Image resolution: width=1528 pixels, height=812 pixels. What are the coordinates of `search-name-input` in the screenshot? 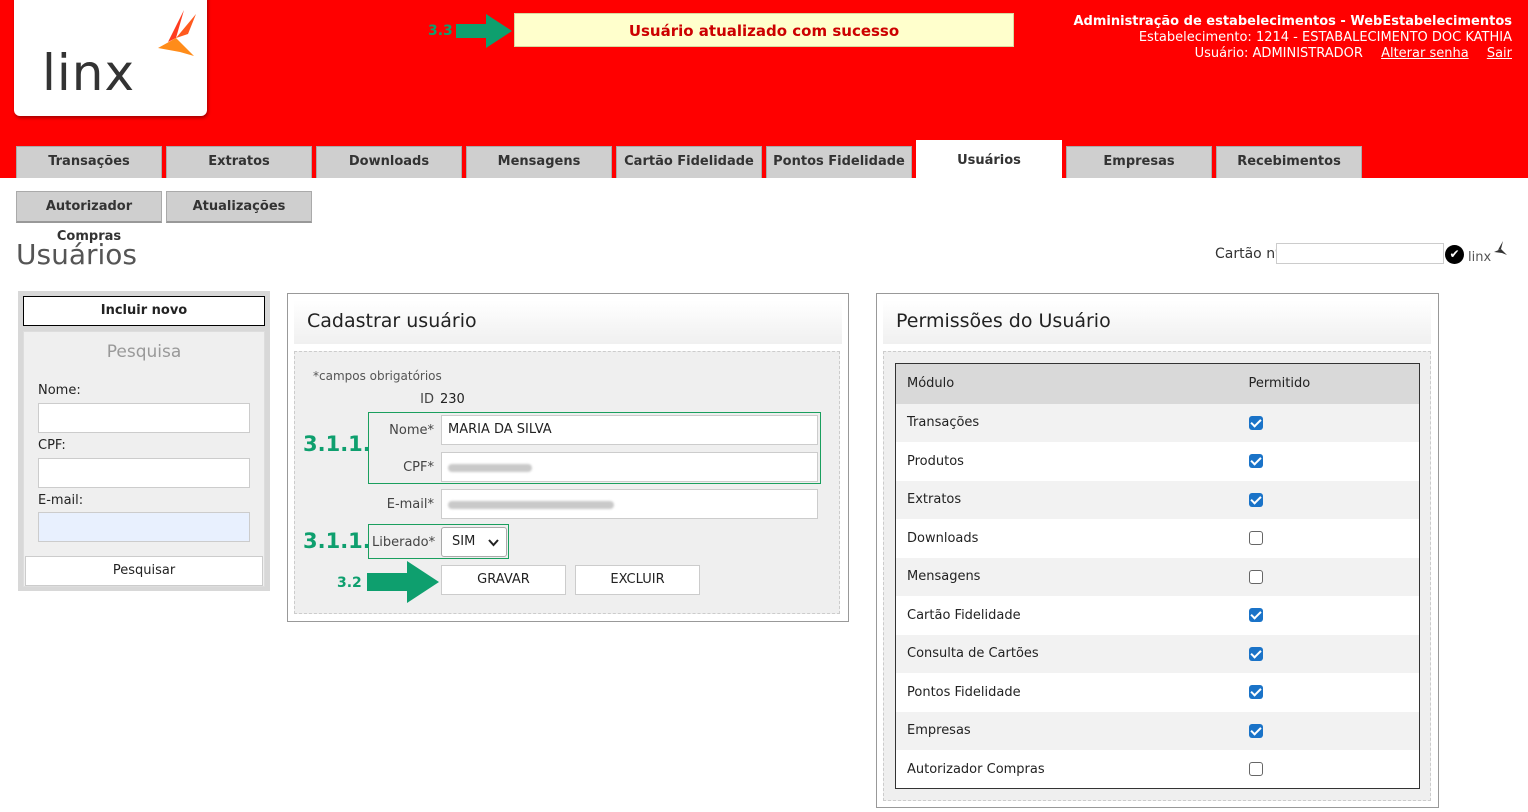 It's located at (144, 418).